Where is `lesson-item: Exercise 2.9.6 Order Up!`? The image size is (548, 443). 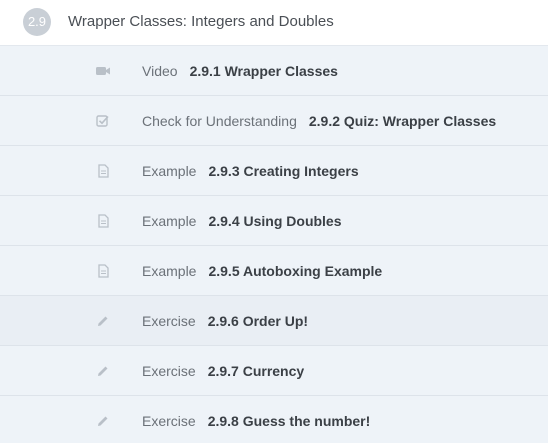
lesson-item: Exercise 2.9.6 Order Up! is located at coordinates (274, 321).